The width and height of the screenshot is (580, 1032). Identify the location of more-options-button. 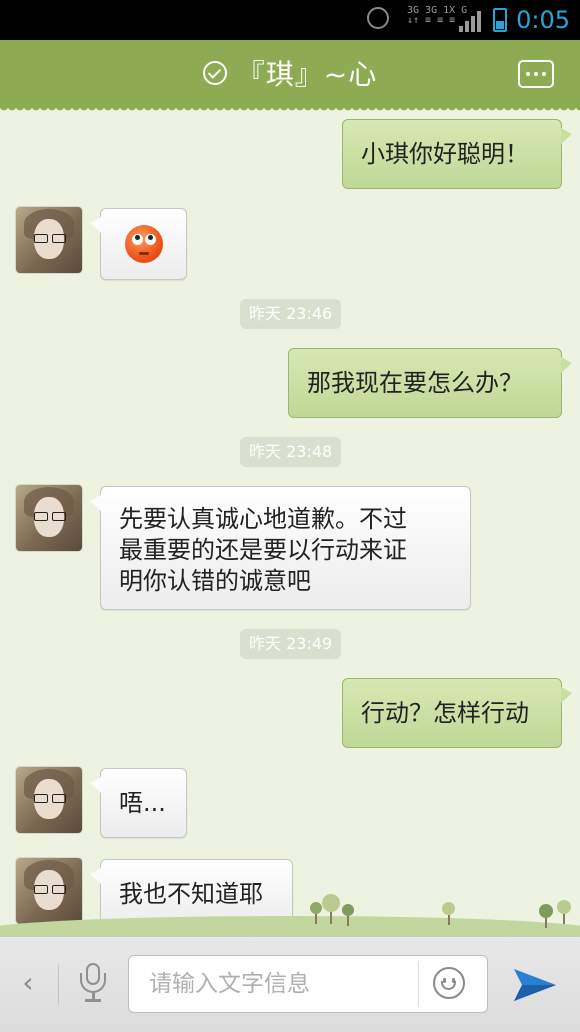
(536, 74).